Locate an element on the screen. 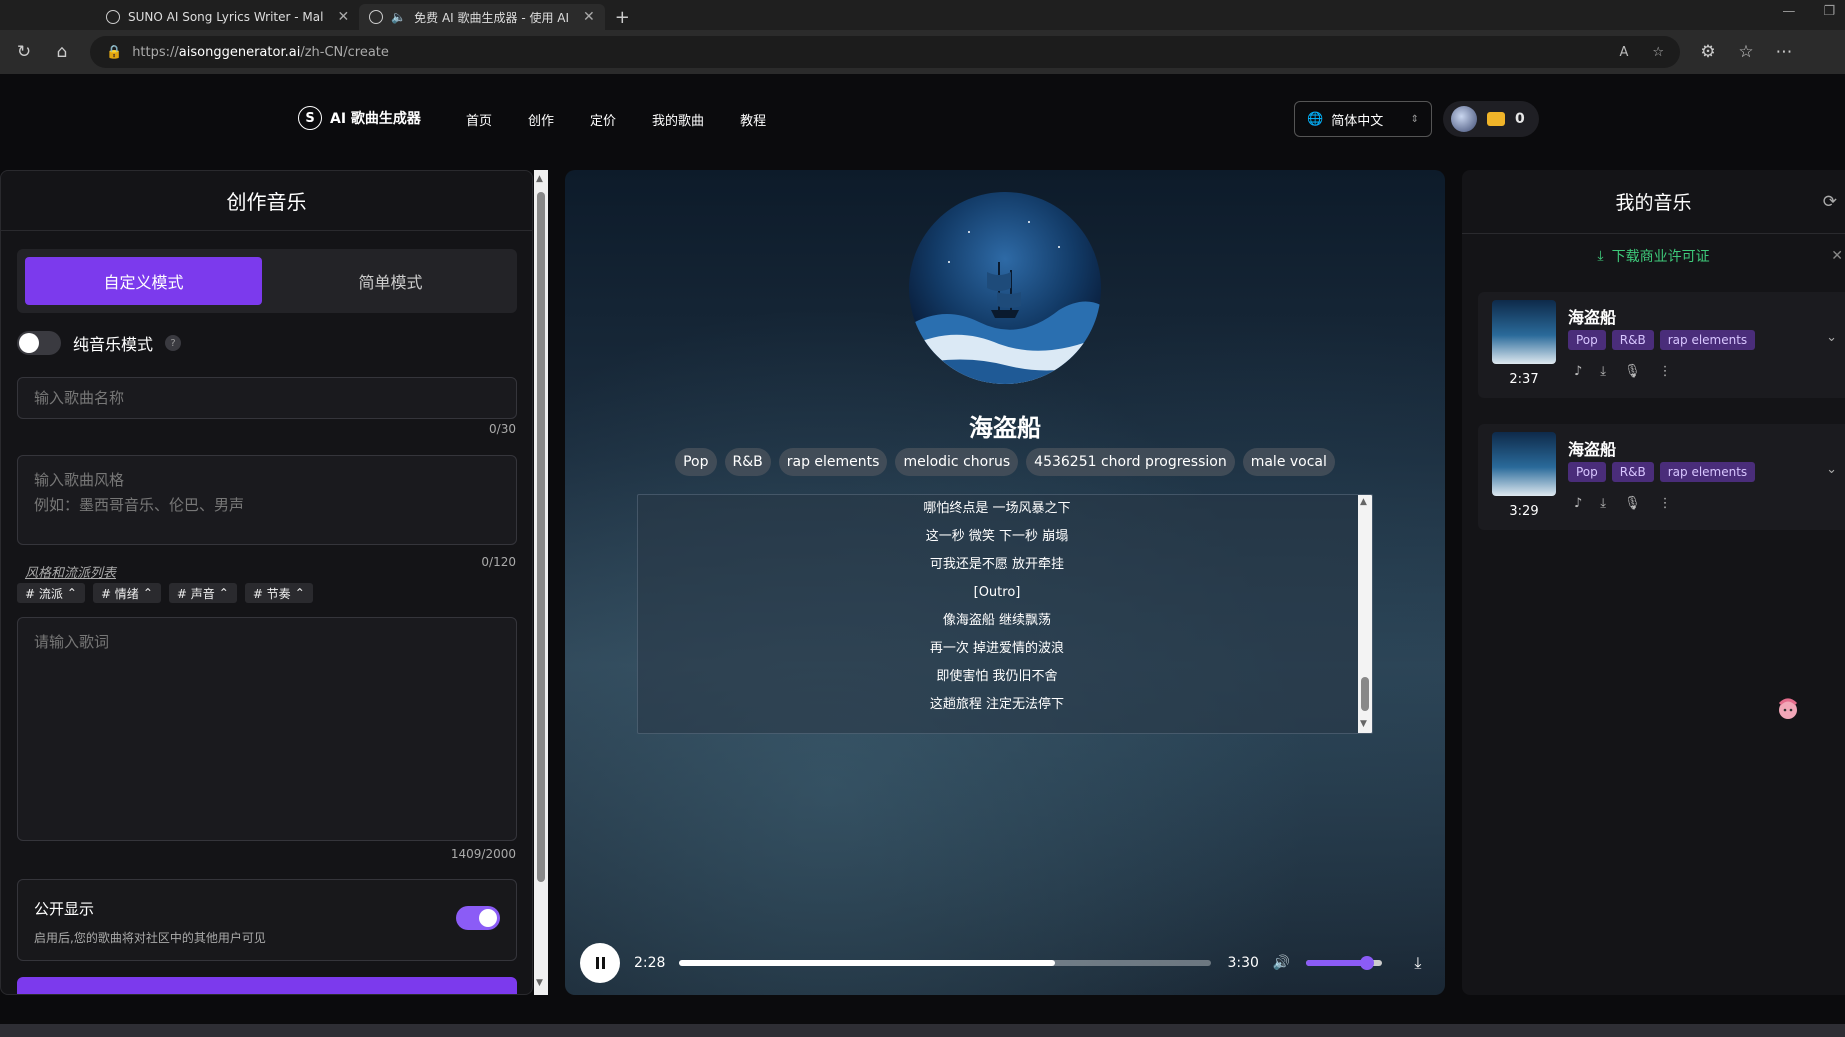 This screenshot has height=1037, width=1845. chip-mood: # 情绪 ⌃ is located at coordinates (126, 593).